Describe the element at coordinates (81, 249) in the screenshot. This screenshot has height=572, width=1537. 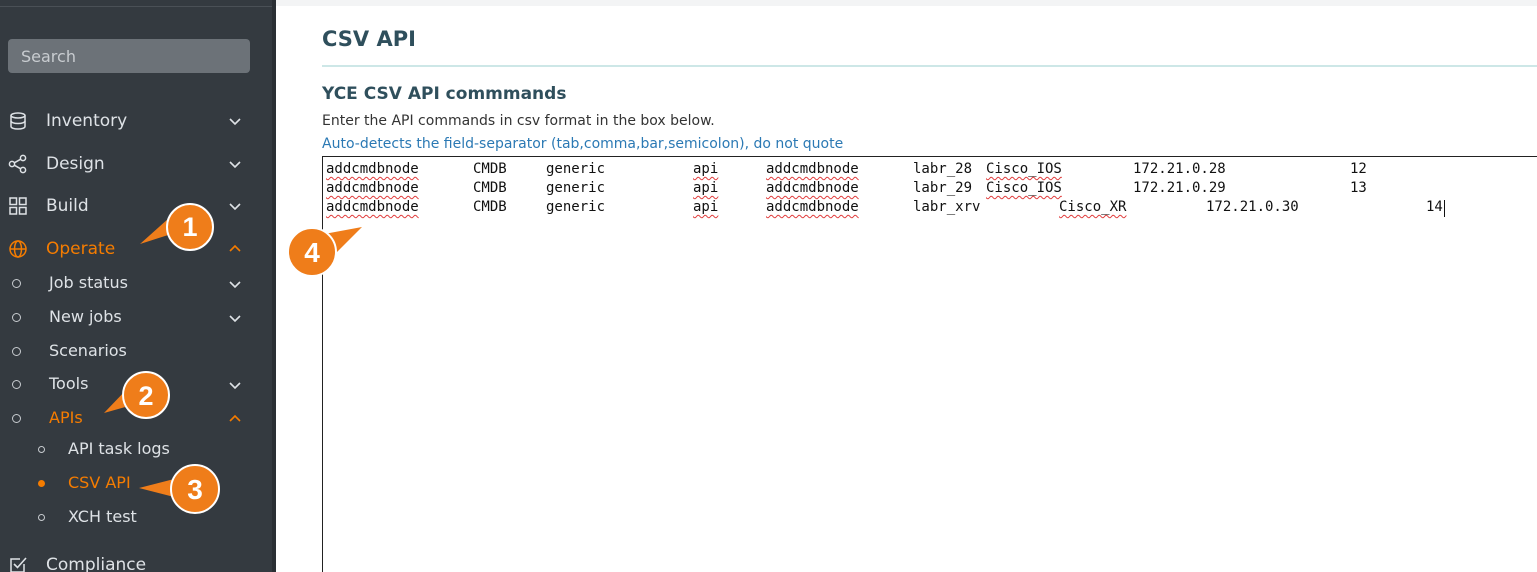
I see `sidebar-item-label: Operate` at that location.